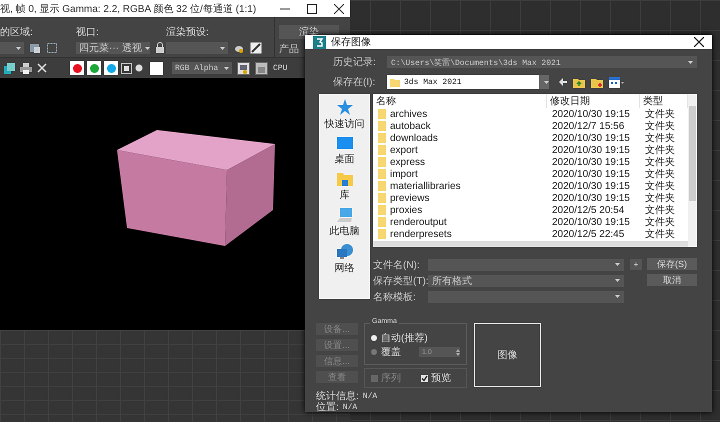 The width and height of the screenshot is (720, 422). What do you see at coordinates (468, 82) in the screenshot?
I see `save-in-dropdown: 3ds Max 2021` at bounding box center [468, 82].